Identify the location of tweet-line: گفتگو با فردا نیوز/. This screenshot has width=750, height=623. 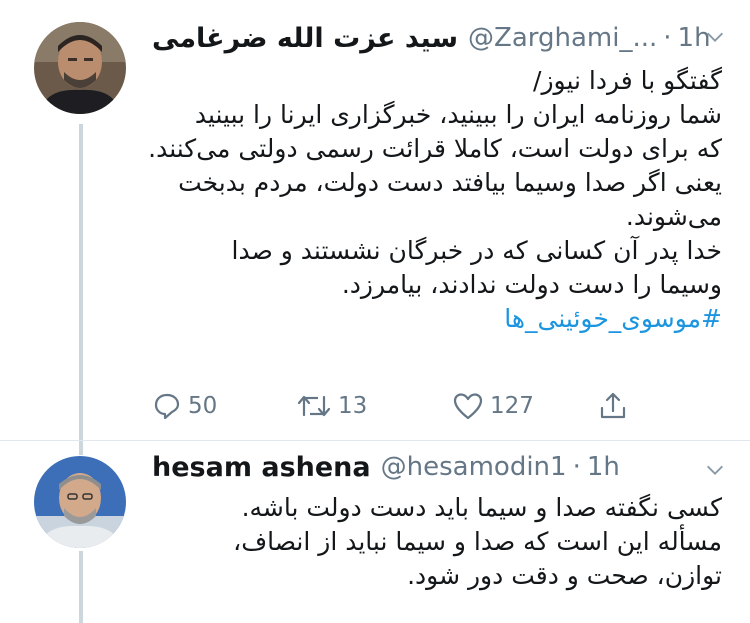
(627, 80).